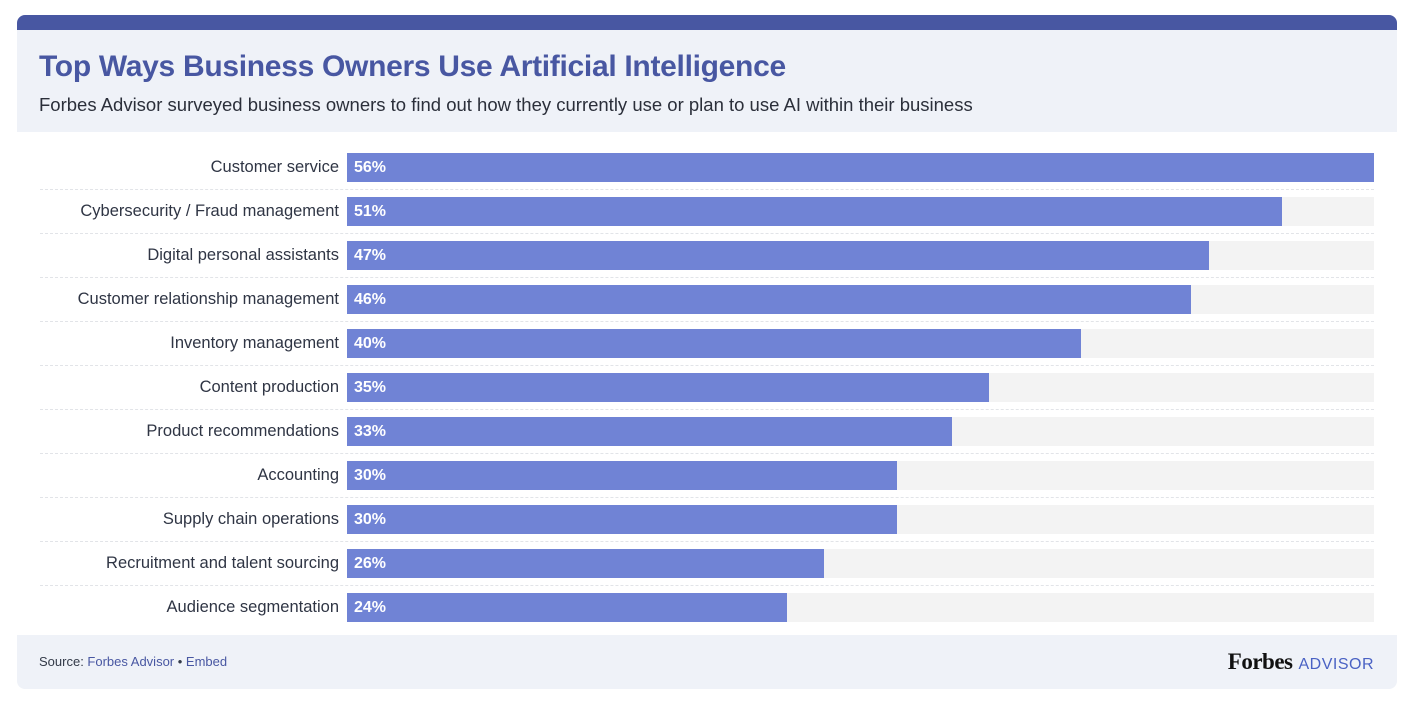  What do you see at coordinates (814, 211) in the screenshot?
I see `bar: 51%` at bounding box center [814, 211].